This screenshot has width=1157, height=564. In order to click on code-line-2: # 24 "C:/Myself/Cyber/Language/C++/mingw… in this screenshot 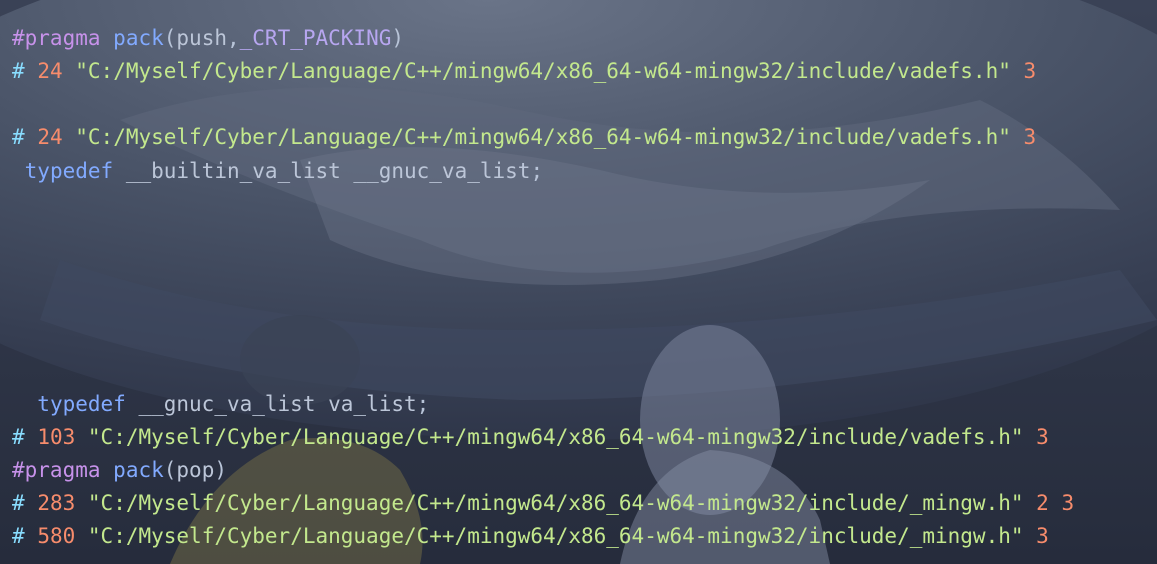, I will do `click(524, 71)`.